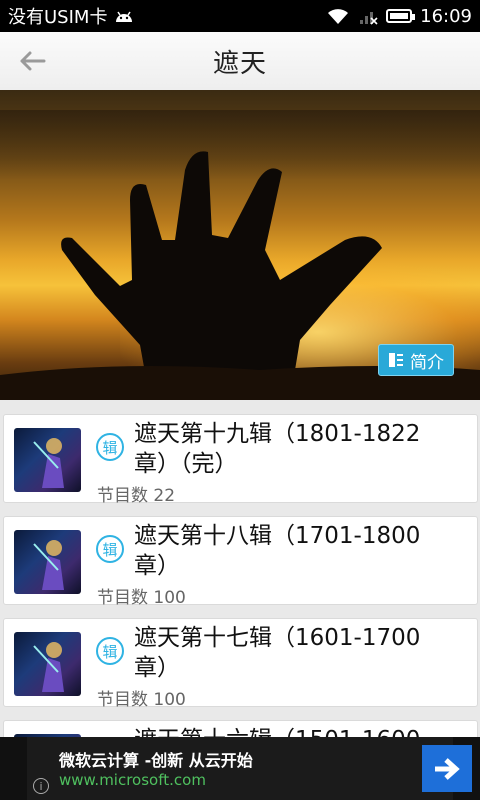 This screenshot has width=480, height=800. I want to click on ad-go-button, so click(447, 768).